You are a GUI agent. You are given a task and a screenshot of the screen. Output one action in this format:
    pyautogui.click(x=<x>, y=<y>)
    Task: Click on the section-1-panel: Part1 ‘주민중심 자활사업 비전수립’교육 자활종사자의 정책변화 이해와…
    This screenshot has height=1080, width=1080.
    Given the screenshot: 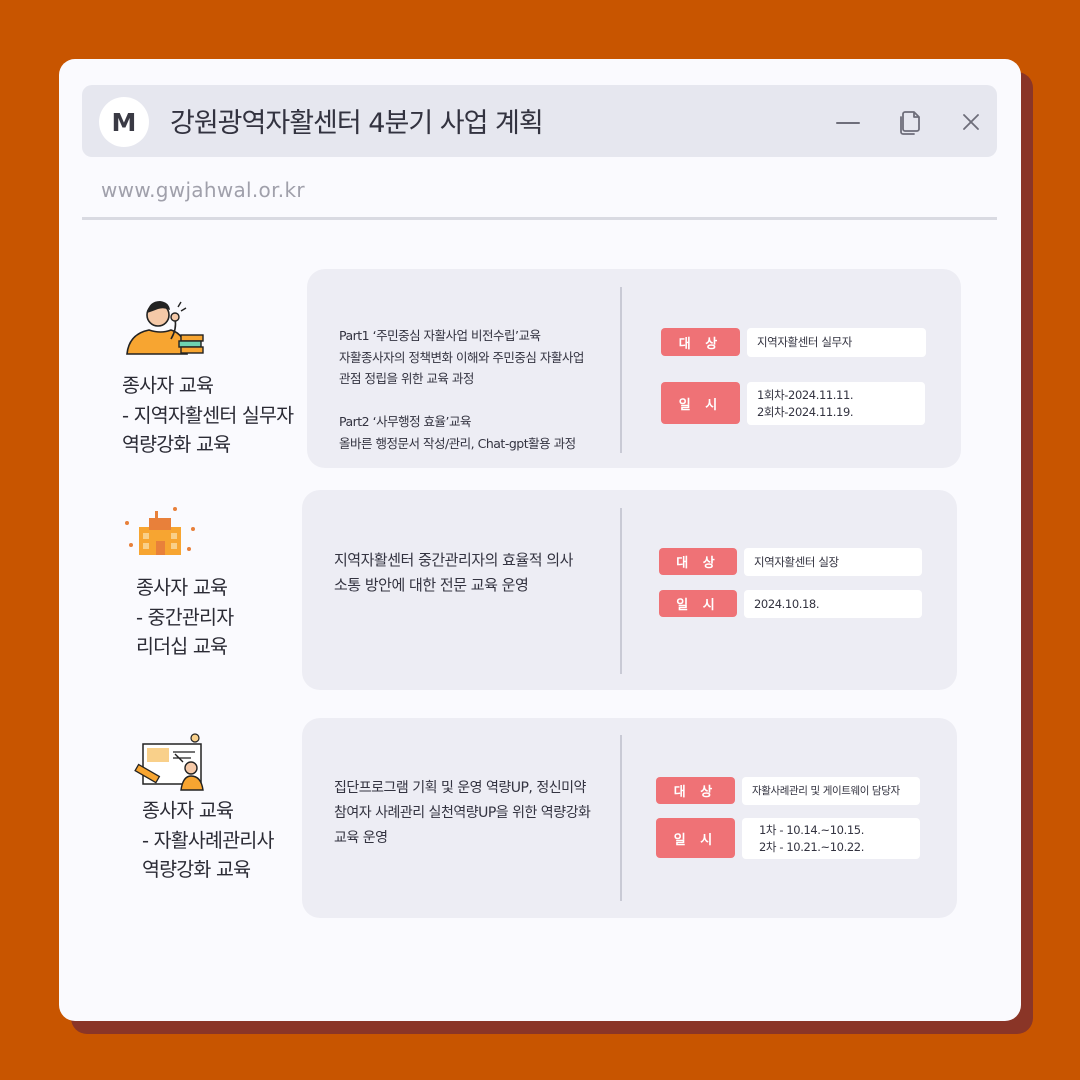 What is the action you would take?
    pyautogui.click(x=634, y=368)
    